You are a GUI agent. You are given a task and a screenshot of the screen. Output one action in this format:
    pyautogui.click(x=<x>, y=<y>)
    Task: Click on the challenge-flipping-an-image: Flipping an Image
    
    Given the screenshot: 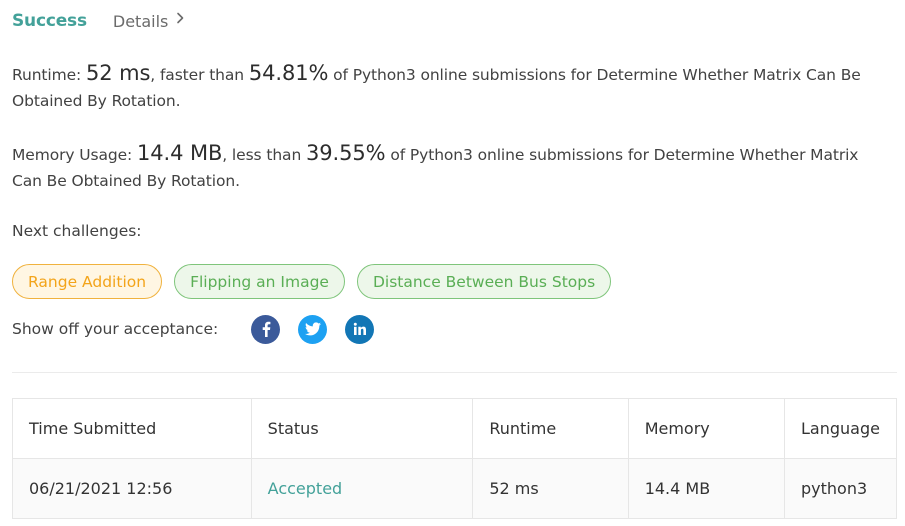 What is the action you would take?
    pyautogui.click(x=259, y=281)
    